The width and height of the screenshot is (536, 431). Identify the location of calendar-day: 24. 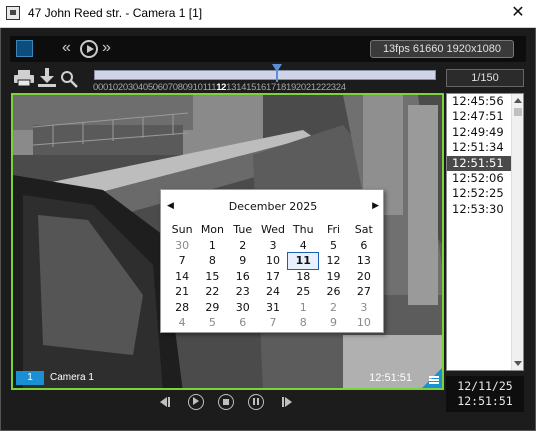
(273, 292).